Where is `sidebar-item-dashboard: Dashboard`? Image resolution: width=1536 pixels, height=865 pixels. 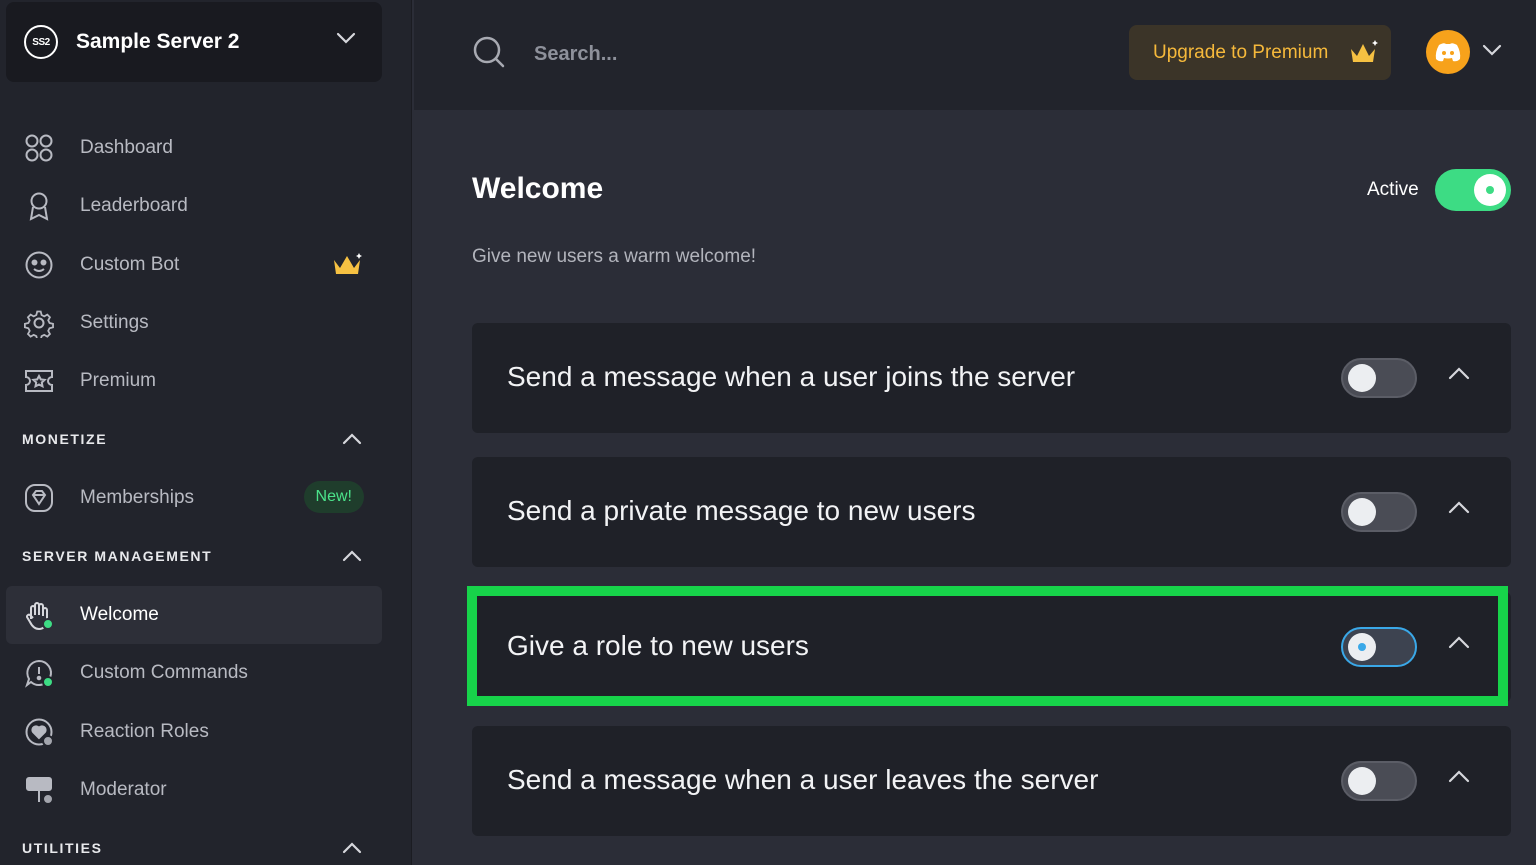
sidebar-item-dashboard: Dashboard is located at coordinates (194, 148).